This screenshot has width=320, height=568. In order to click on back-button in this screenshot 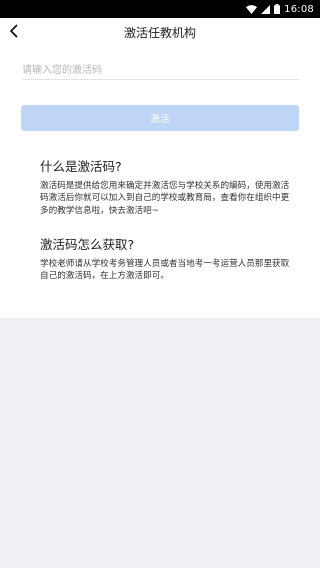, I will do `click(14, 32)`.